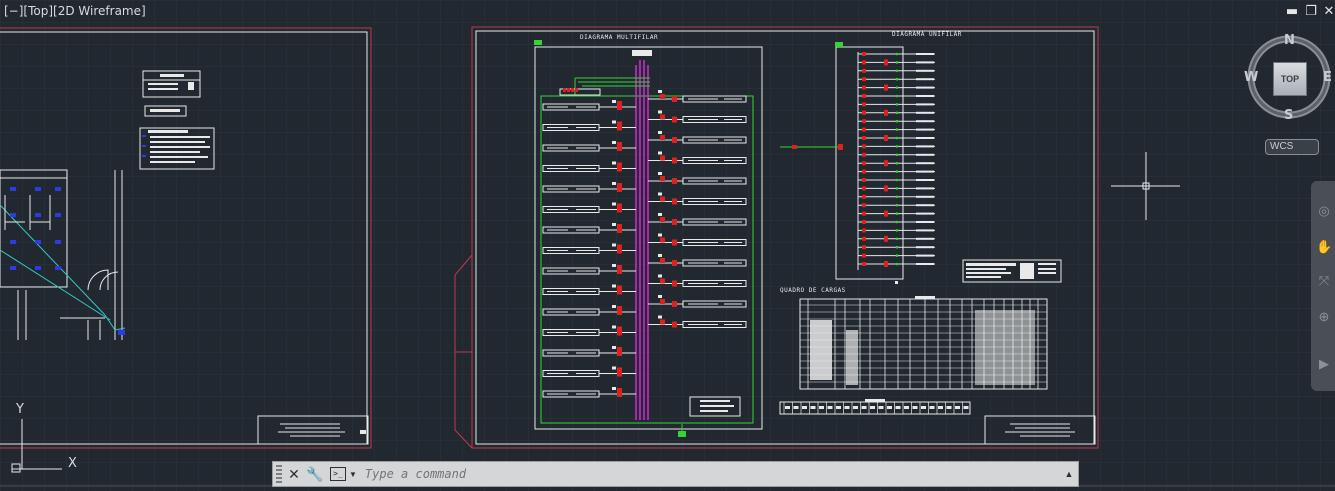  Describe the element at coordinates (1324, 317) in the screenshot. I see `orbit-icon: ⊕` at that location.